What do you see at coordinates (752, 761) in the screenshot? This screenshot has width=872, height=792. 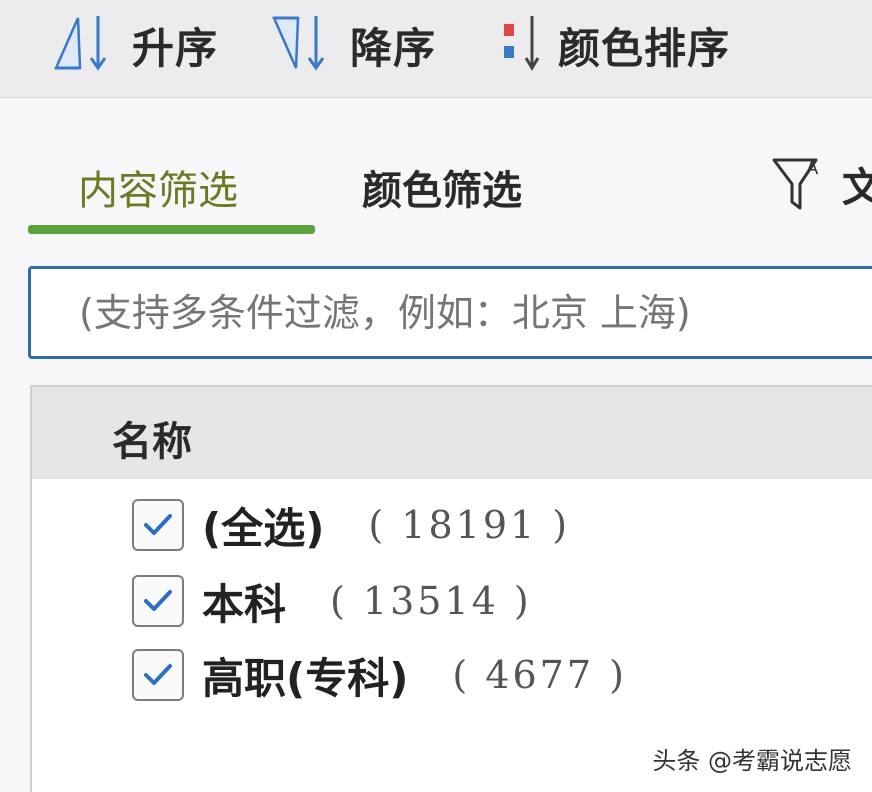 I see `watermark-text: 头条 @考霸说志愿` at bounding box center [752, 761].